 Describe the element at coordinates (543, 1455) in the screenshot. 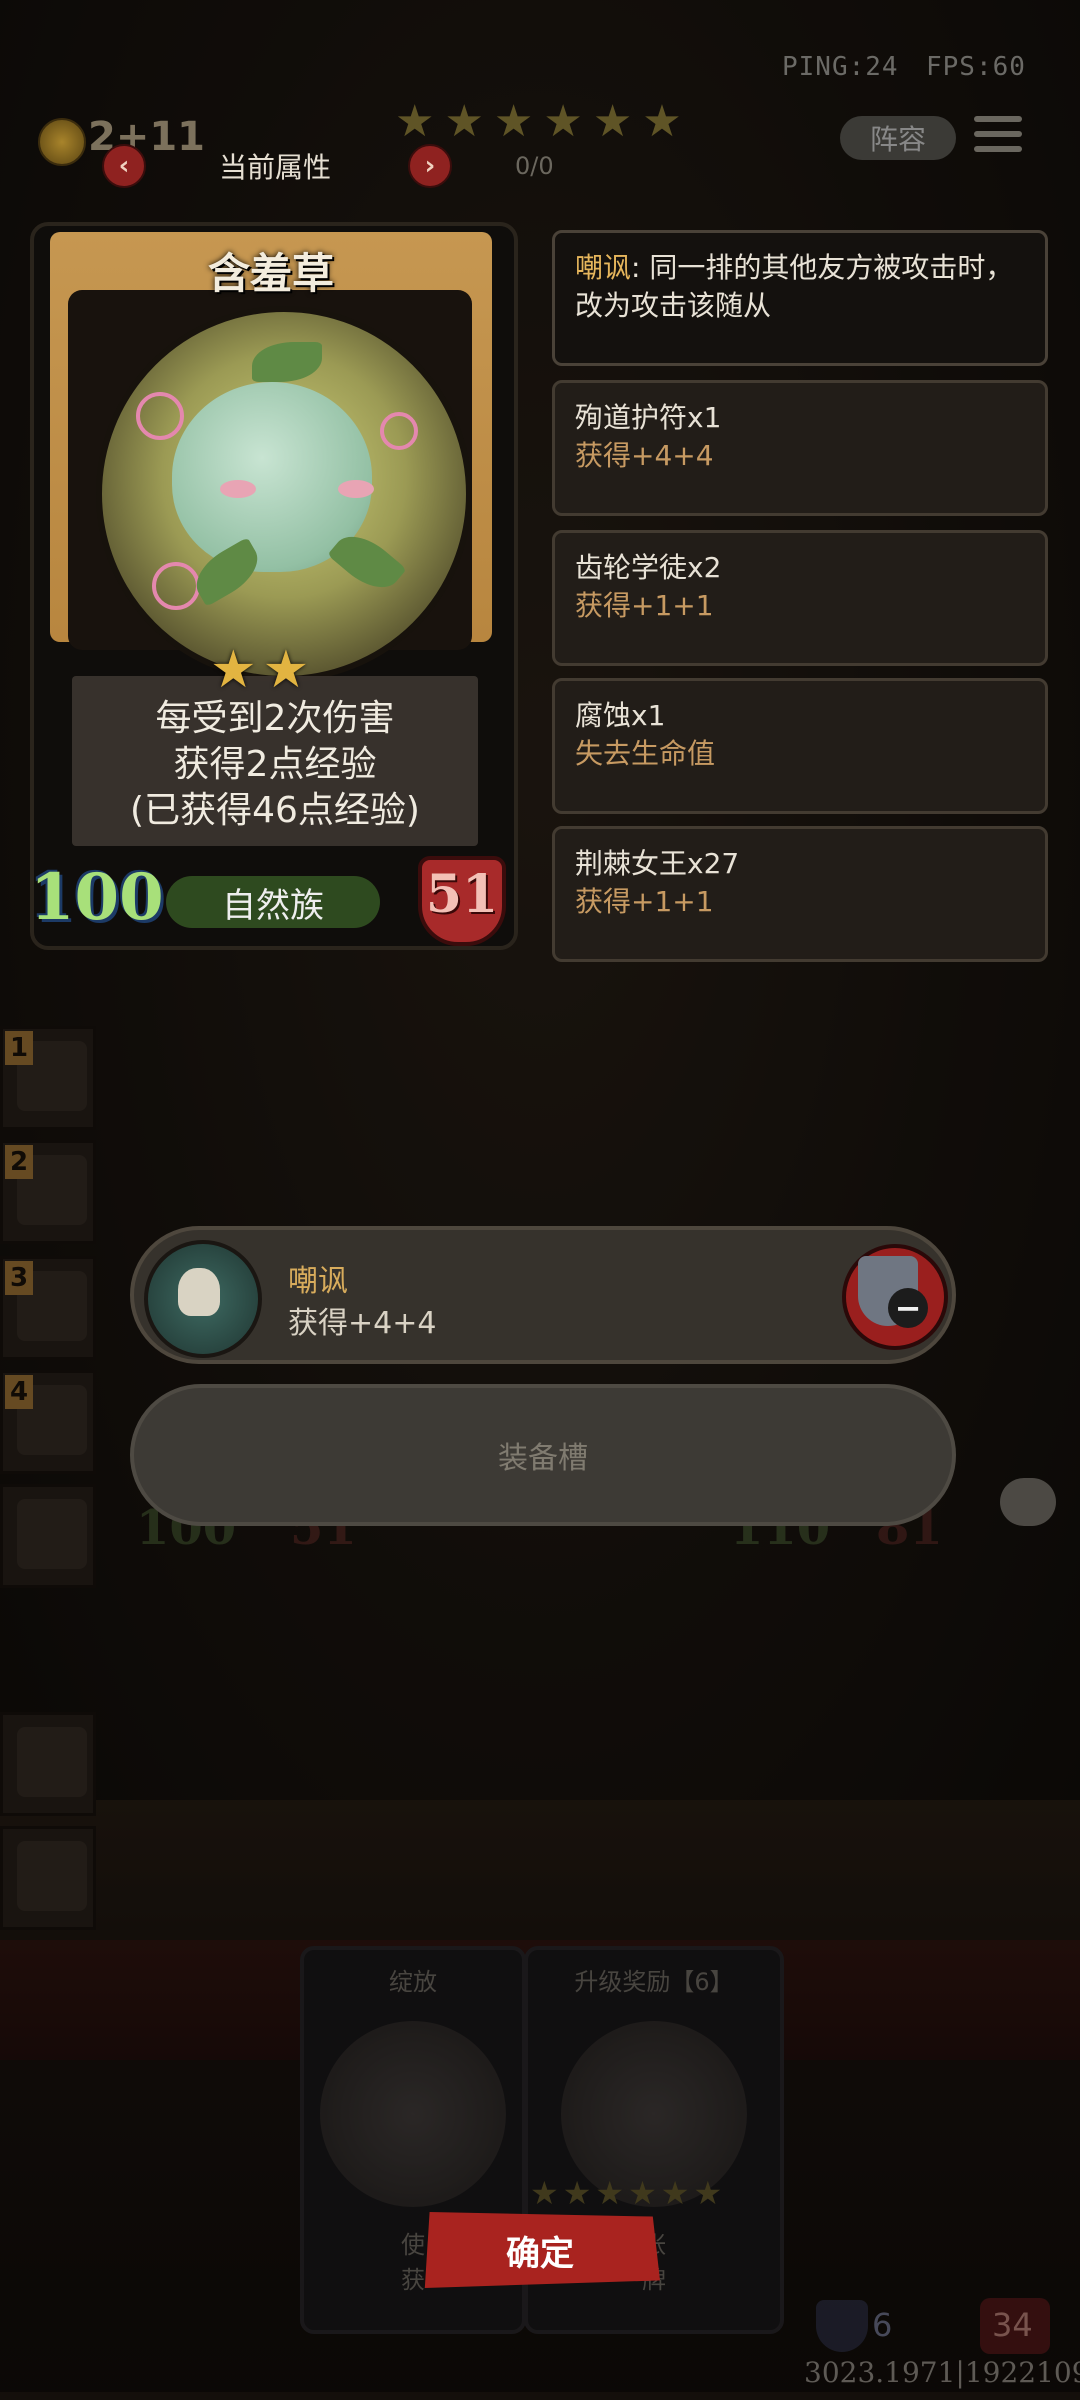

I see `empty-equipment-slot: 装备槽` at that location.